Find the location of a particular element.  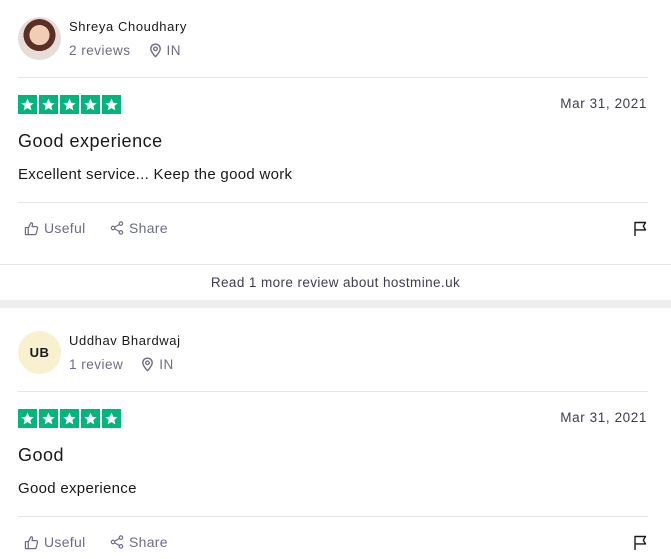

review-body: Good experience is located at coordinates (77, 488).